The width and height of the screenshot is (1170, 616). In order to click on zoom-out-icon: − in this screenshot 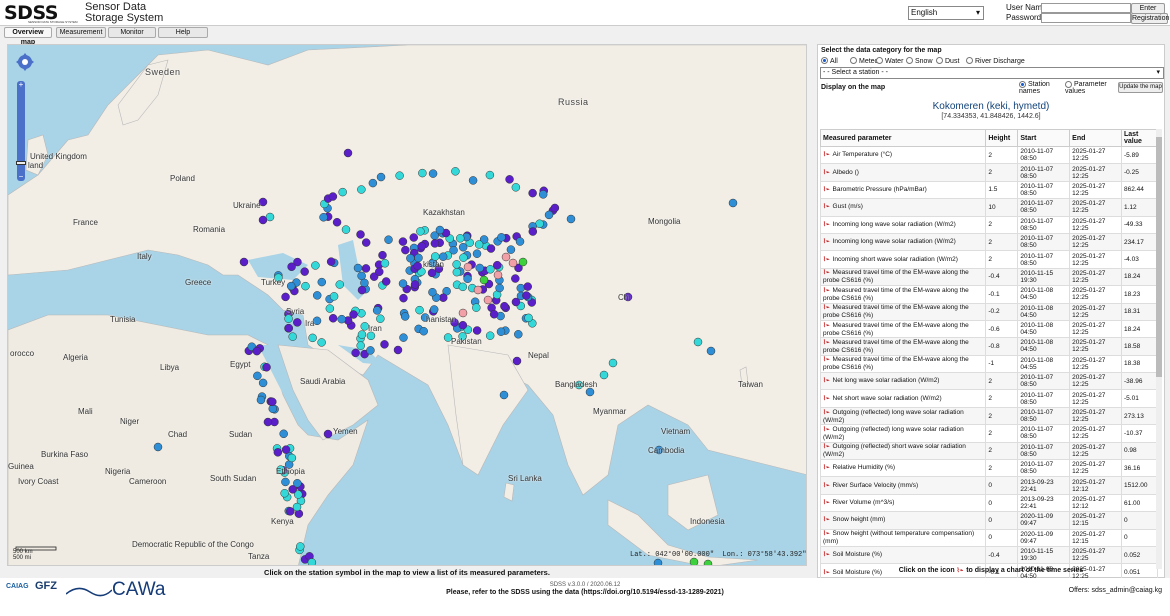, I will do `click(21, 177)`.